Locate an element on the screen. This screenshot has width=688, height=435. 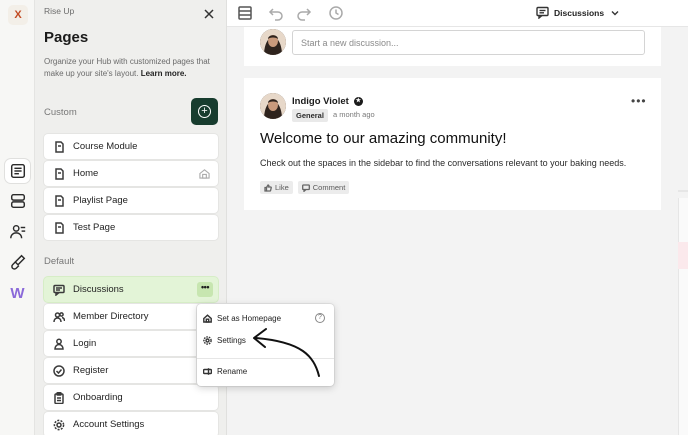
brush-icon is located at coordinates (17, 262).